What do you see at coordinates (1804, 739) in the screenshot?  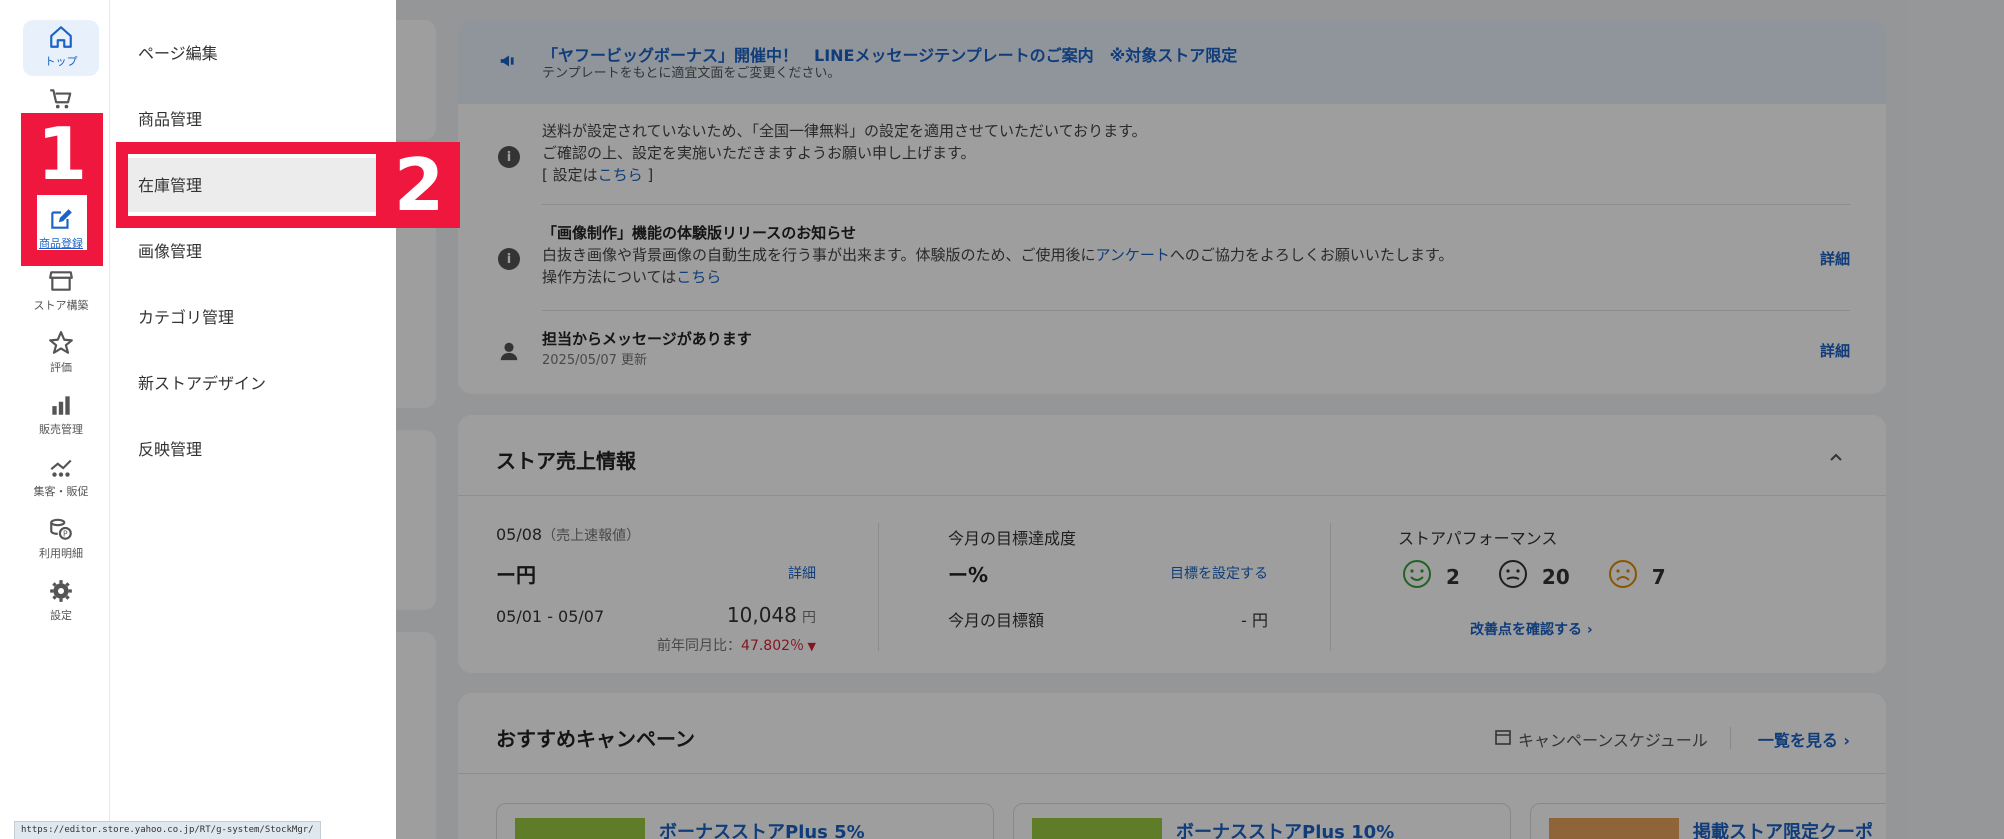 I see `view-all-link: 一覧を見る ›` at bounding box center [1804, 739].